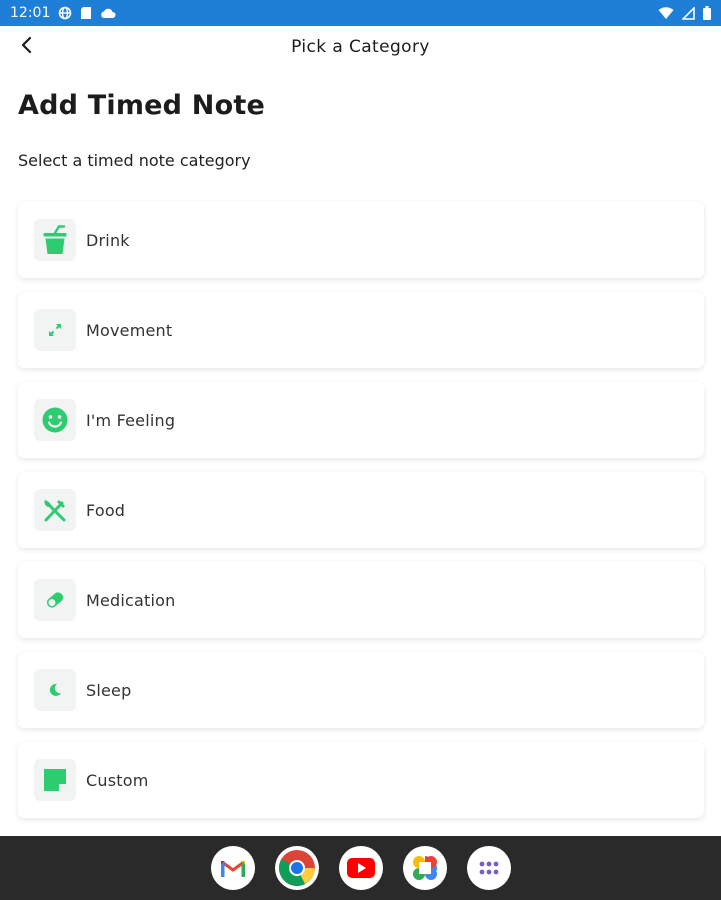 Image resolution: width=721 pixels, height=900 pixels. What do you see at coordinates (361, 420) in the screenshot?
I see `category-feeling: I'm Feeling` at bounding box center [361, 420].